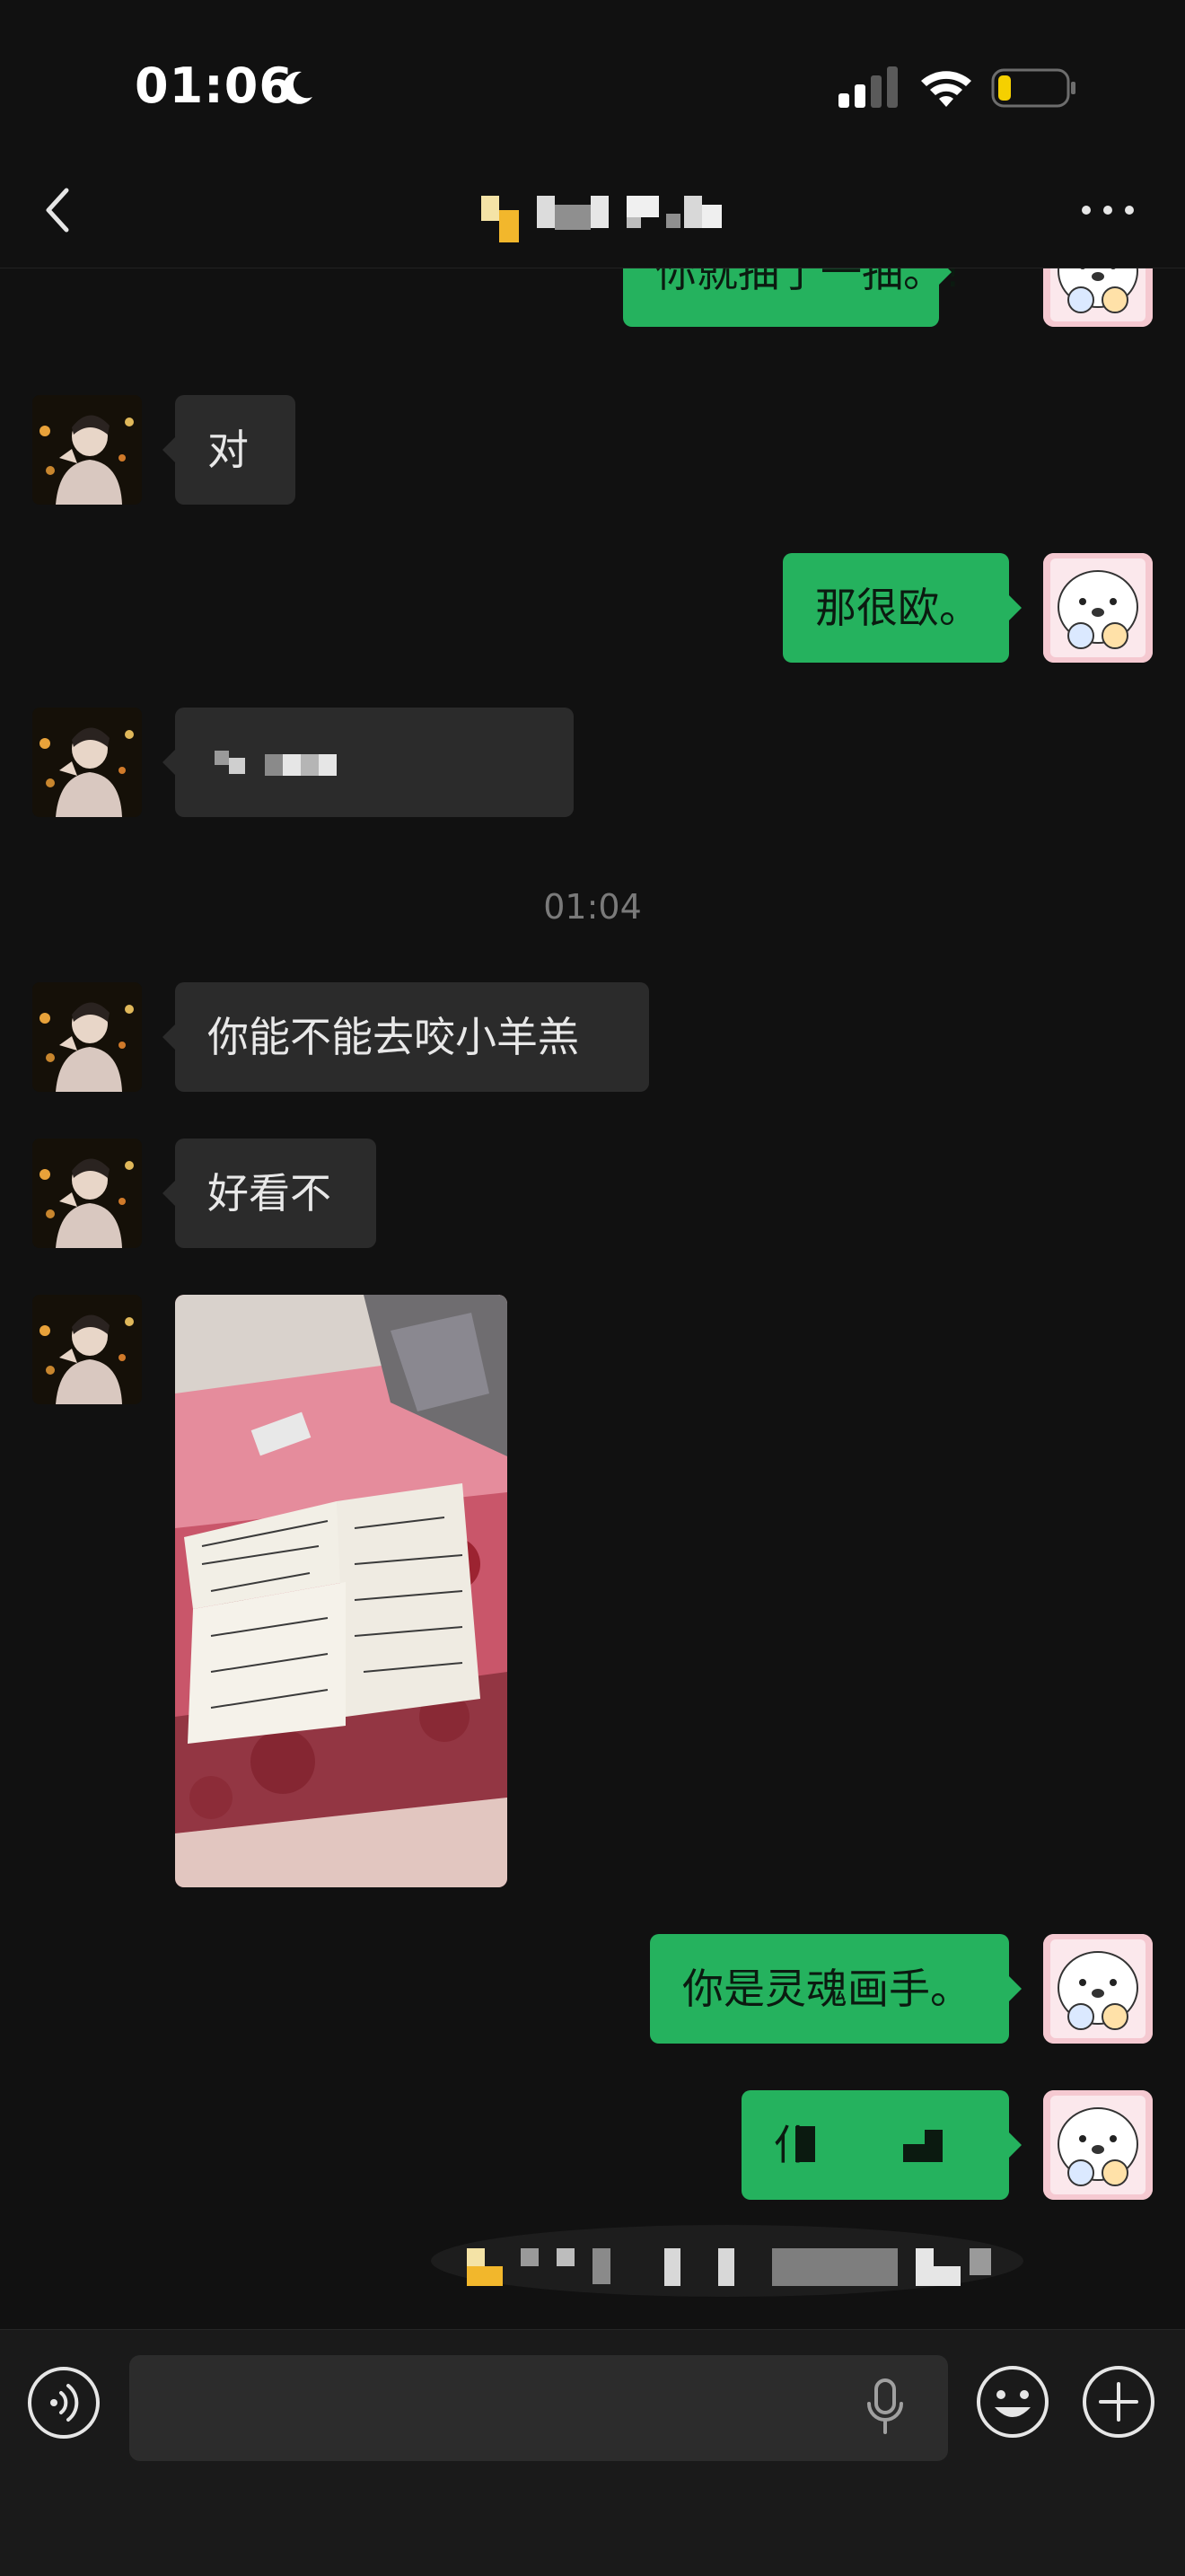  I want to click on message-text: 好看不, so click(269, 1193).